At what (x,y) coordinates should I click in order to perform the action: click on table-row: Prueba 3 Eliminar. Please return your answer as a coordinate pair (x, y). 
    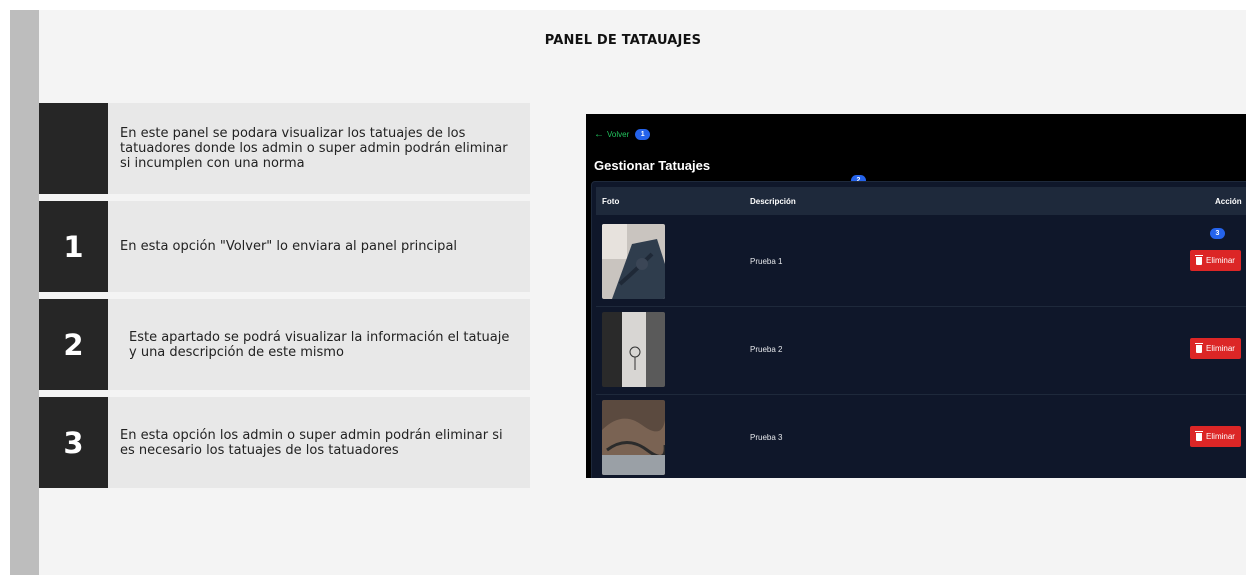
    Looking at the image, I should click on (921, 436).